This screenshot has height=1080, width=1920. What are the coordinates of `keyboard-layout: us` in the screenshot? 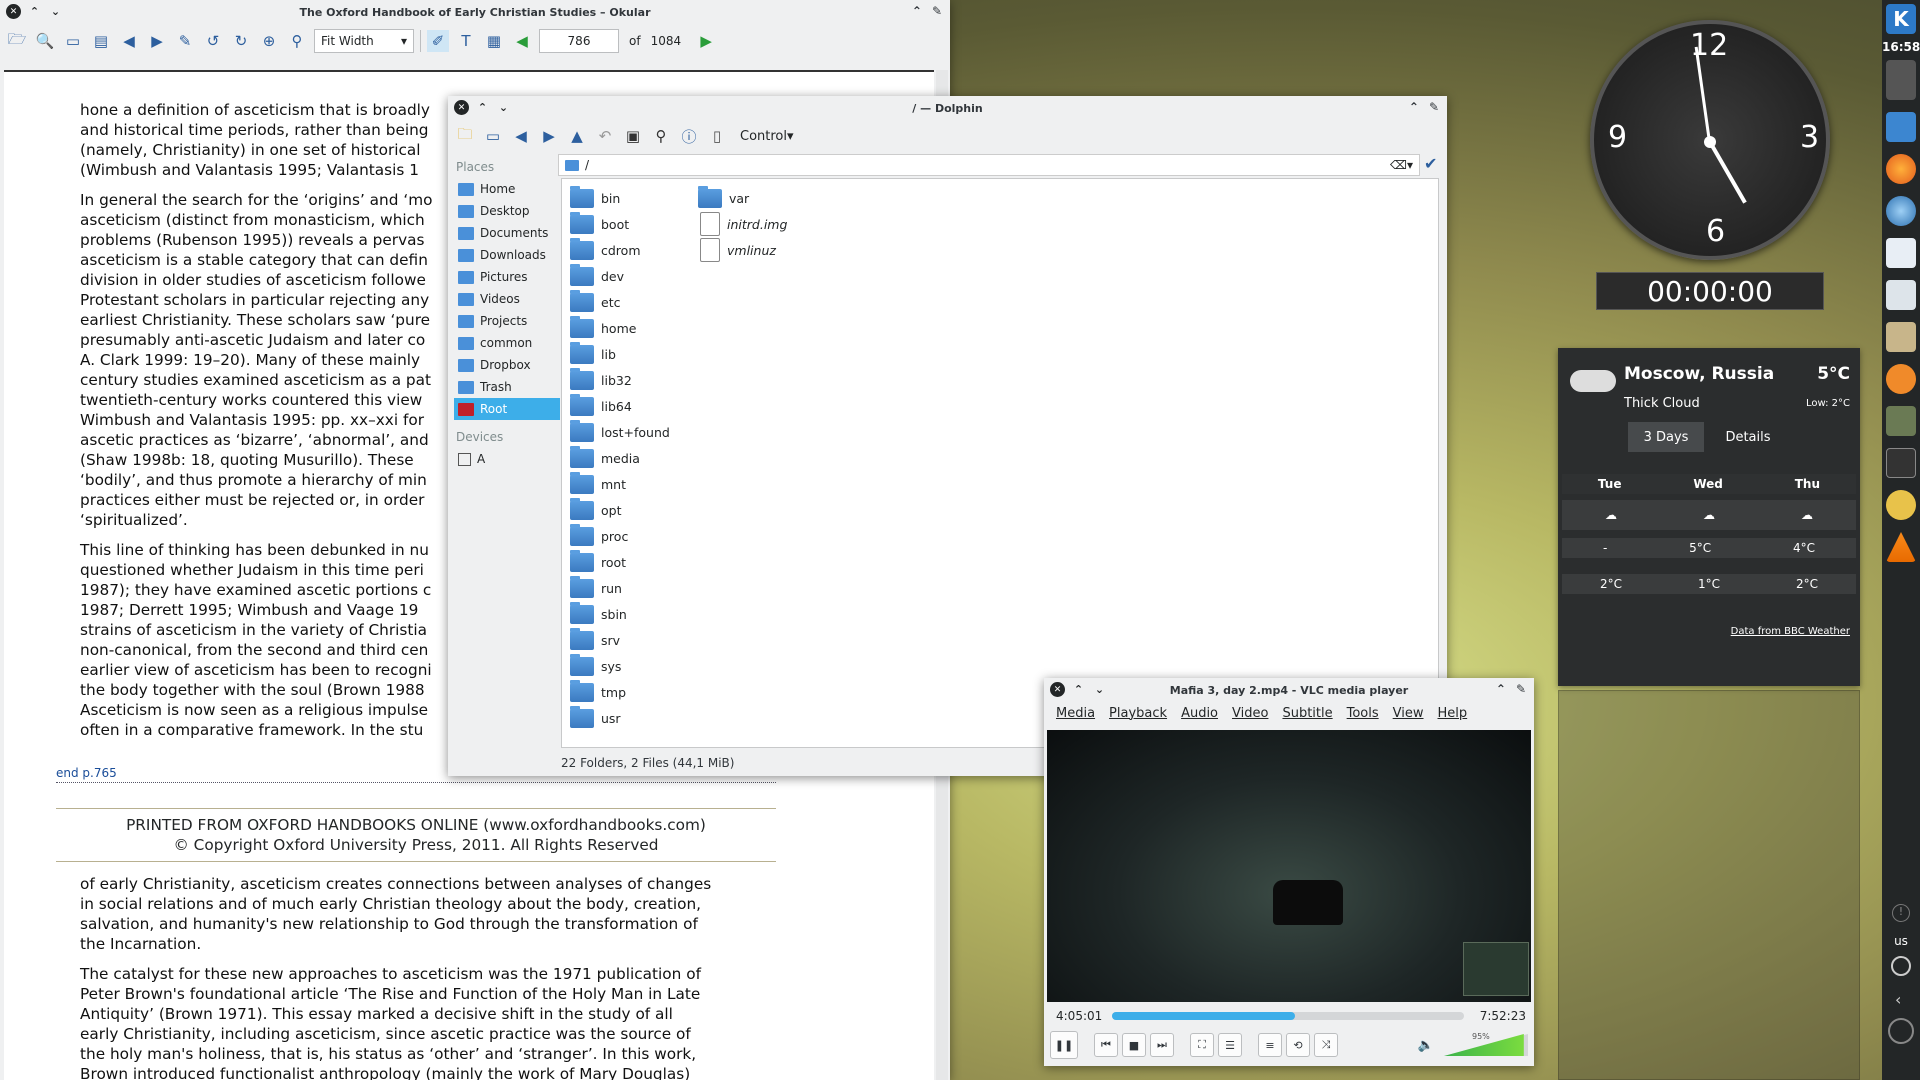 It's located at (1901, 941).